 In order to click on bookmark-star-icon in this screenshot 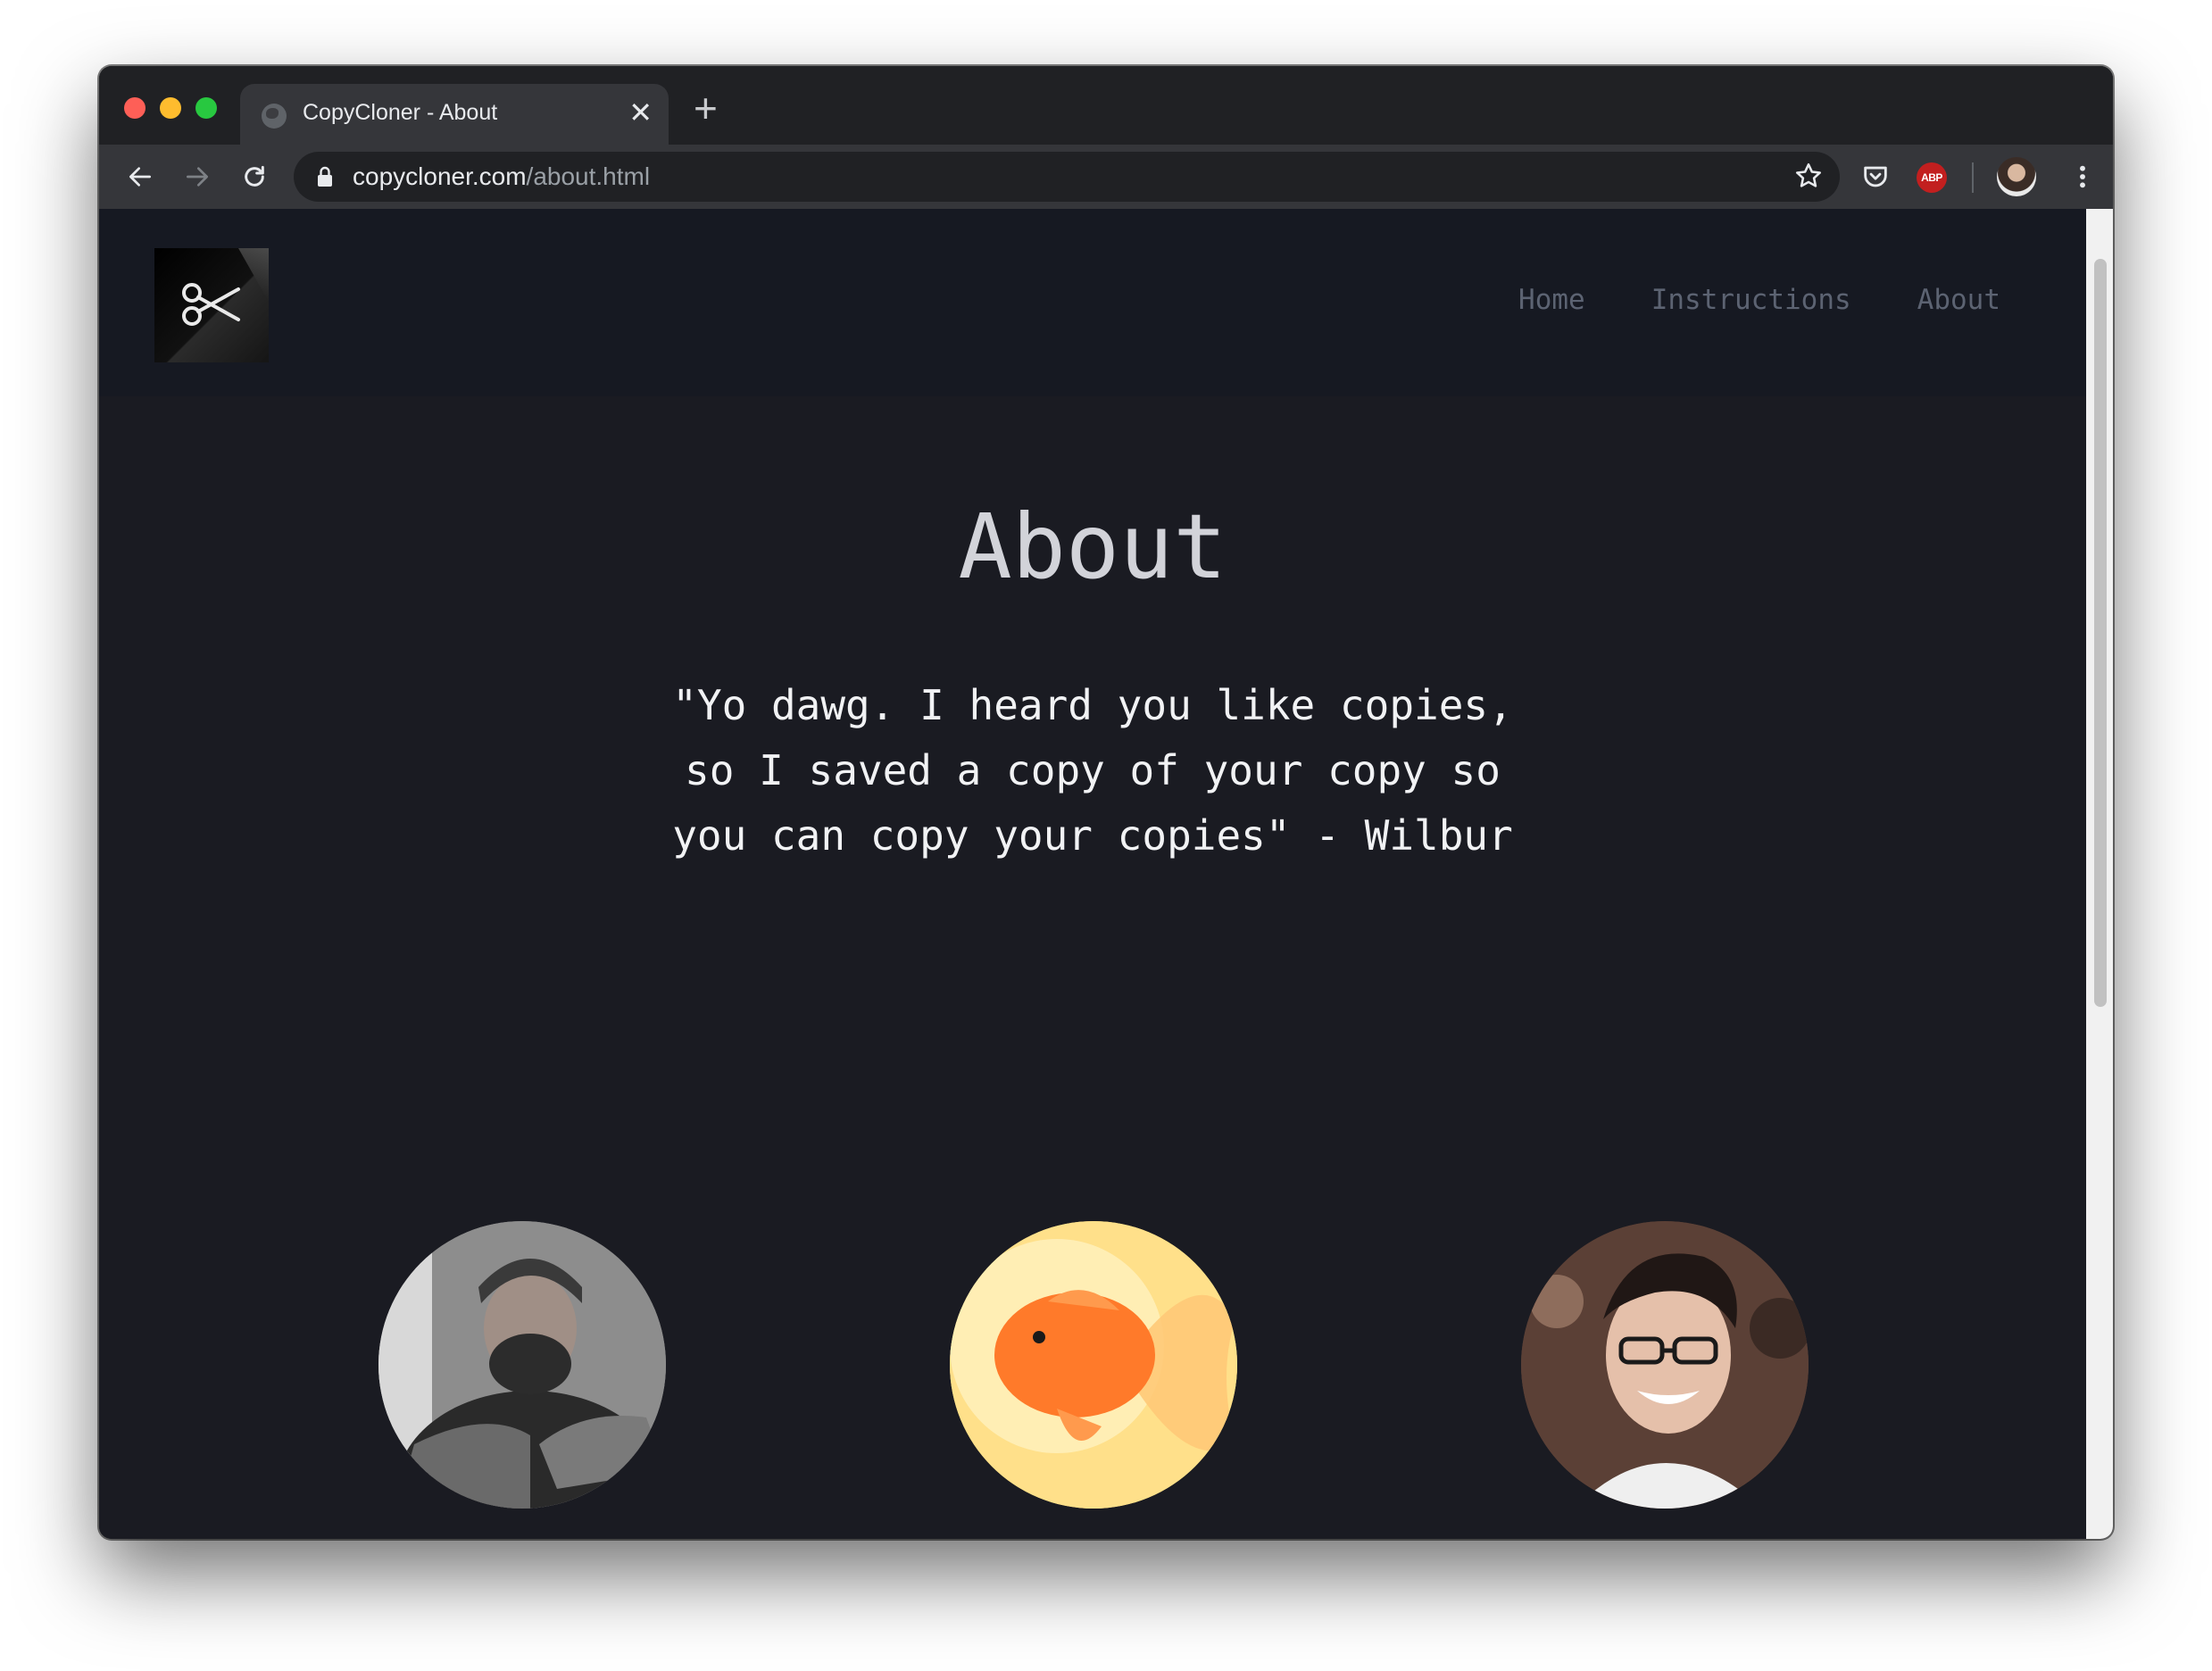, I will do `click(1808, 176)`.